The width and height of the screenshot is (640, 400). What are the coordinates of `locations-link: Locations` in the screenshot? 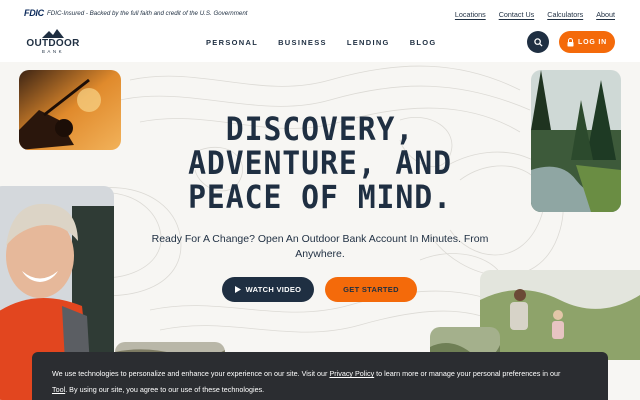 It's located at (470, 14).